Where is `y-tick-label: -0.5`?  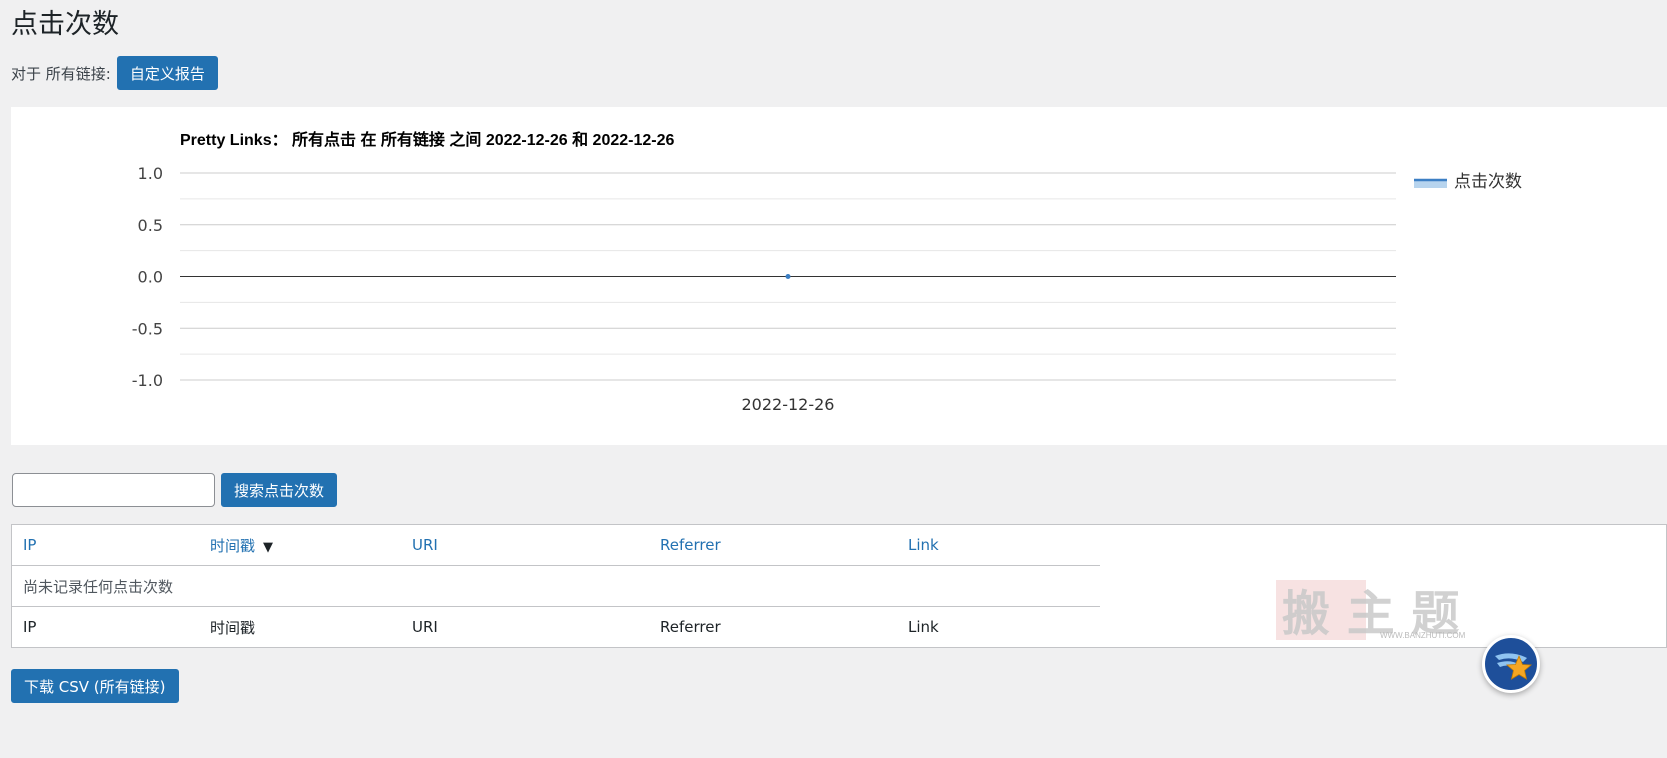
y-tick-label: -0.5 is located at coordinates (147, 328).